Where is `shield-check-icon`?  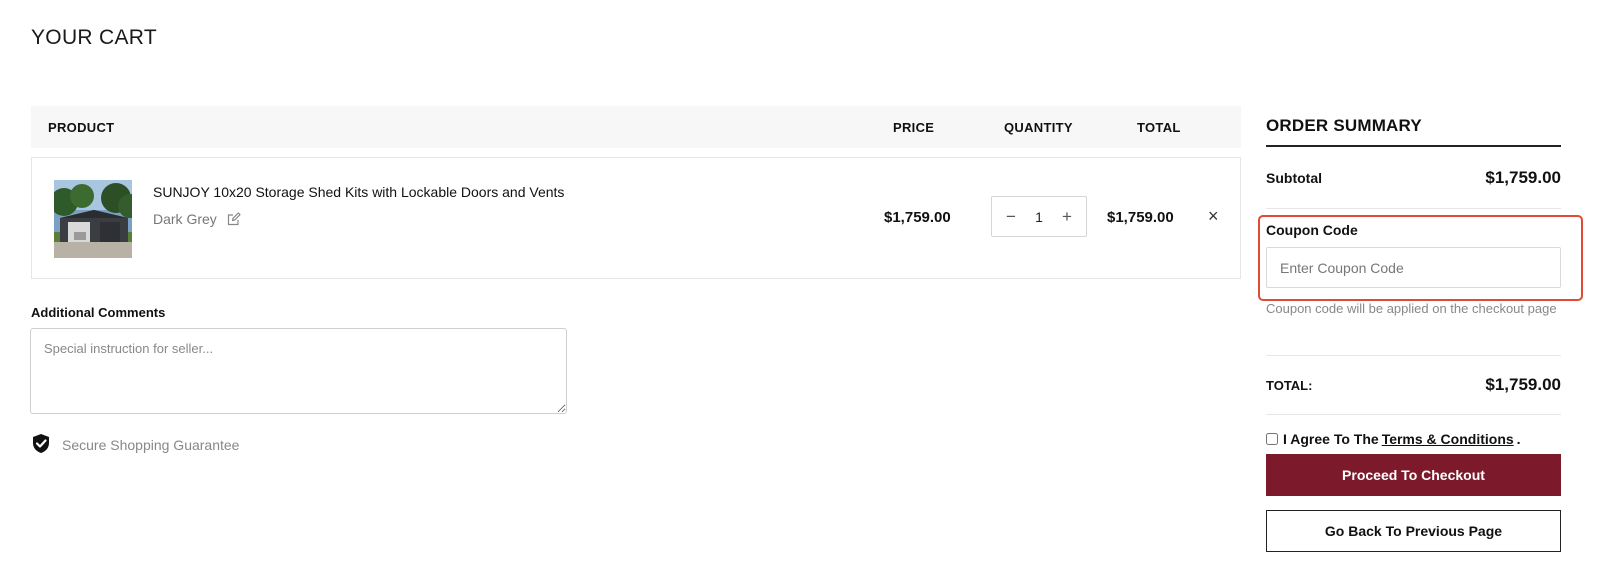 shield-check-icon is located at coordinates (41, 445).